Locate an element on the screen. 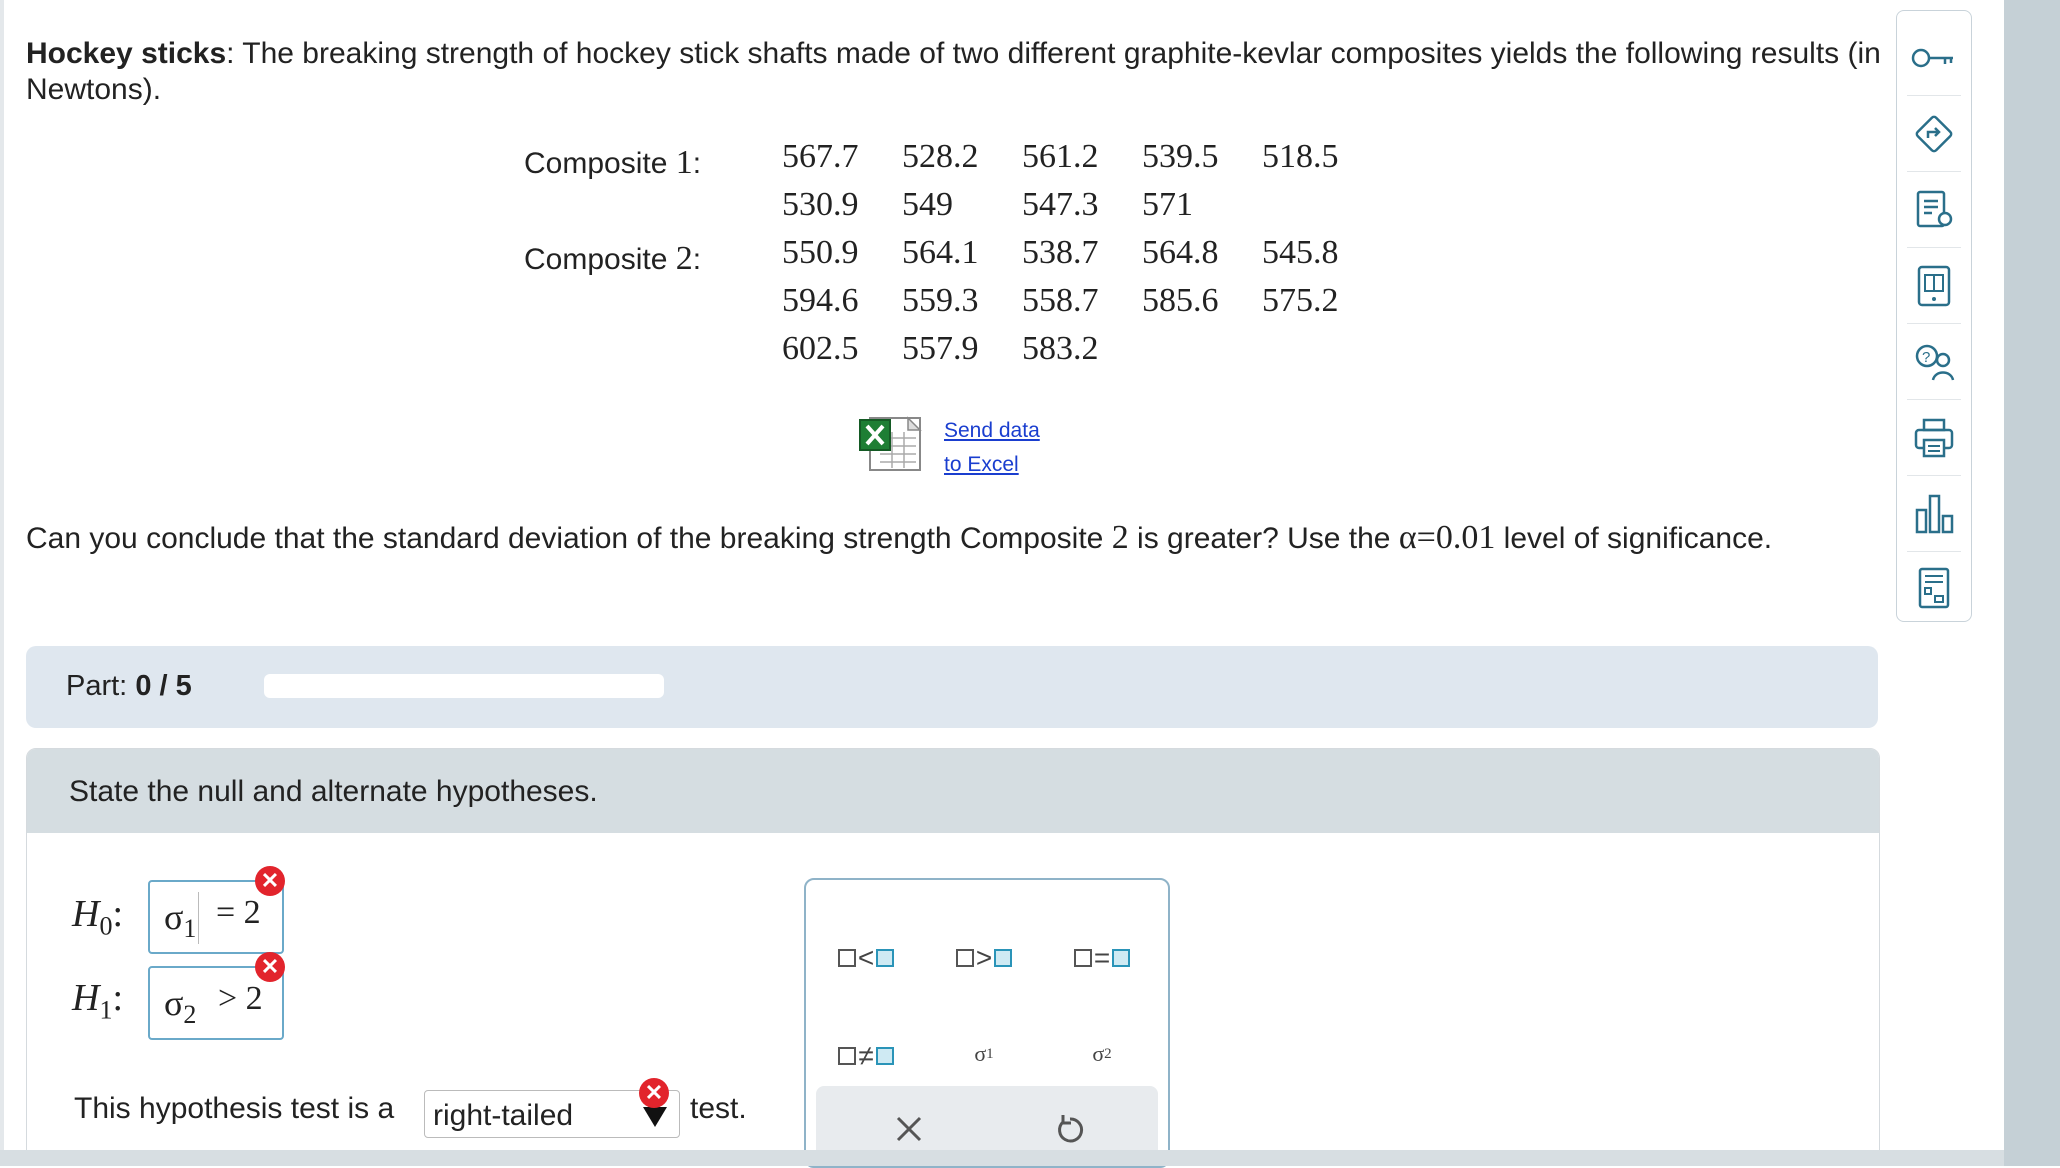  ebook-icon is located at coordinates (1934, 286).